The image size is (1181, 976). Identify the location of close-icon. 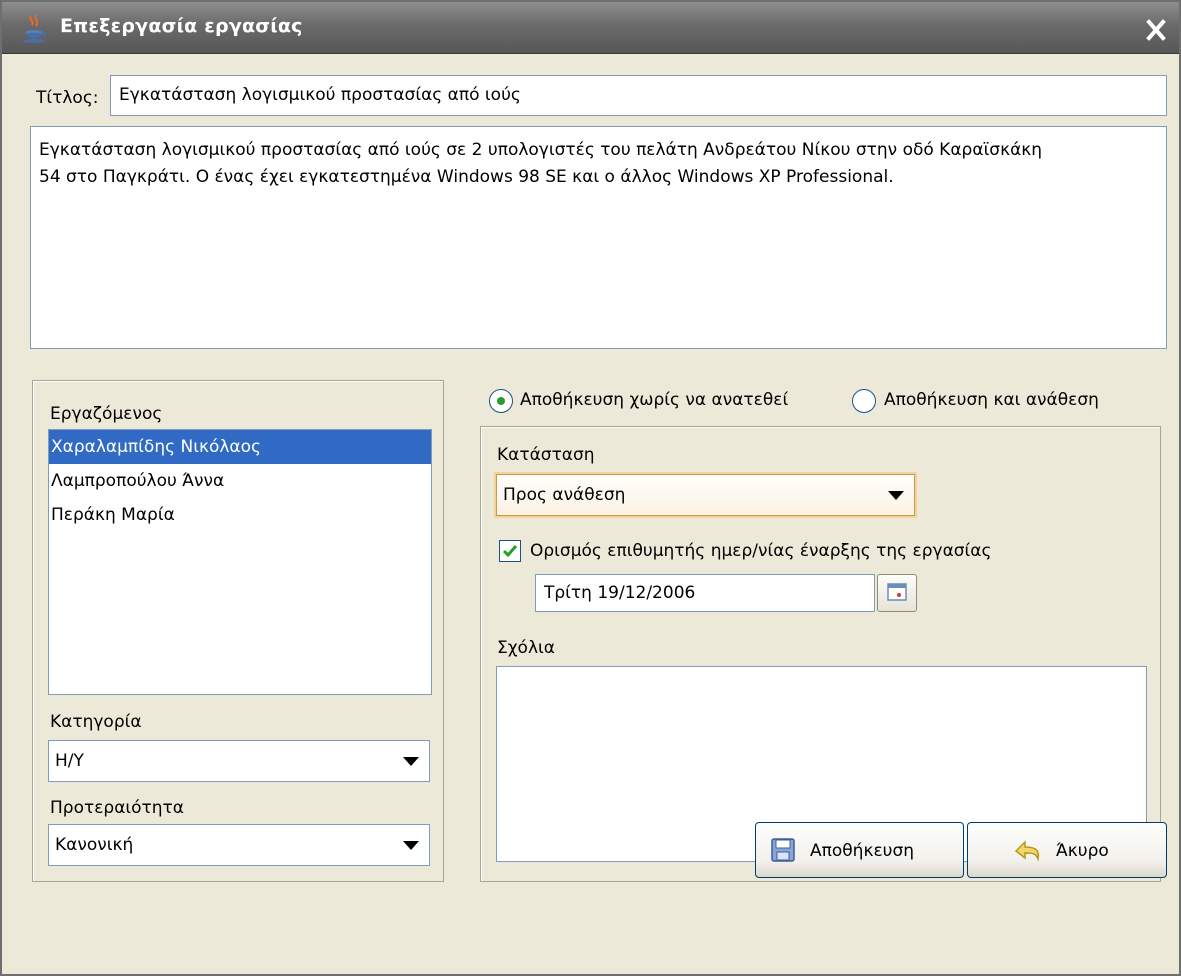
(1156, 30).